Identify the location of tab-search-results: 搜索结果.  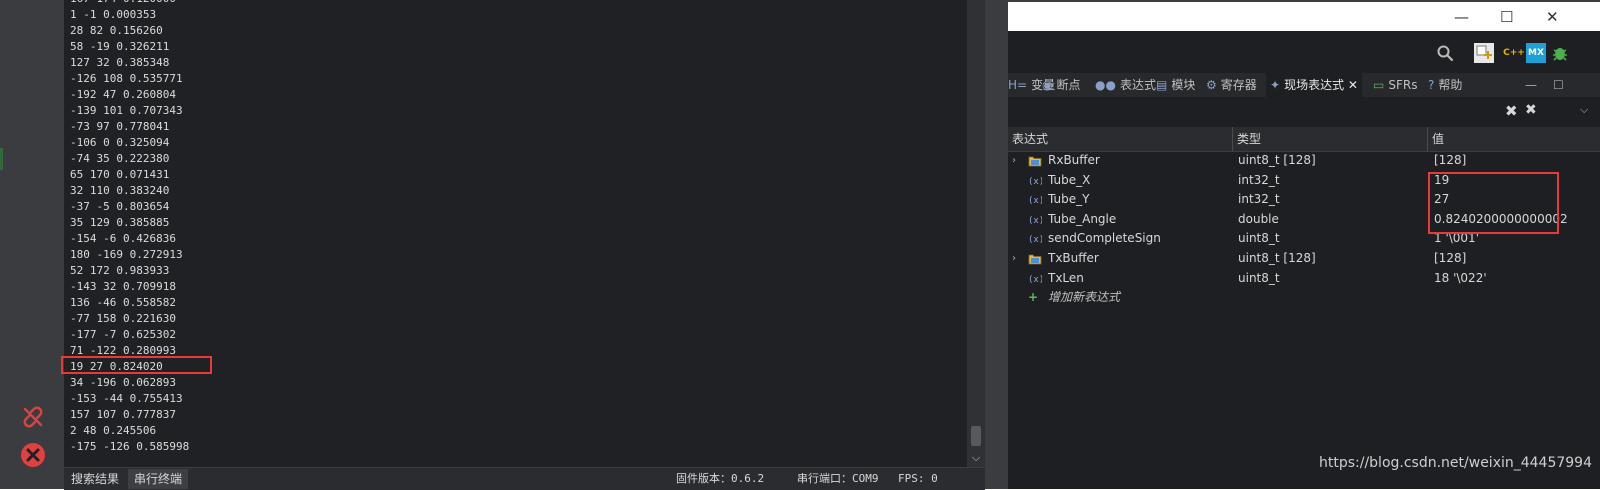
(95, 479).